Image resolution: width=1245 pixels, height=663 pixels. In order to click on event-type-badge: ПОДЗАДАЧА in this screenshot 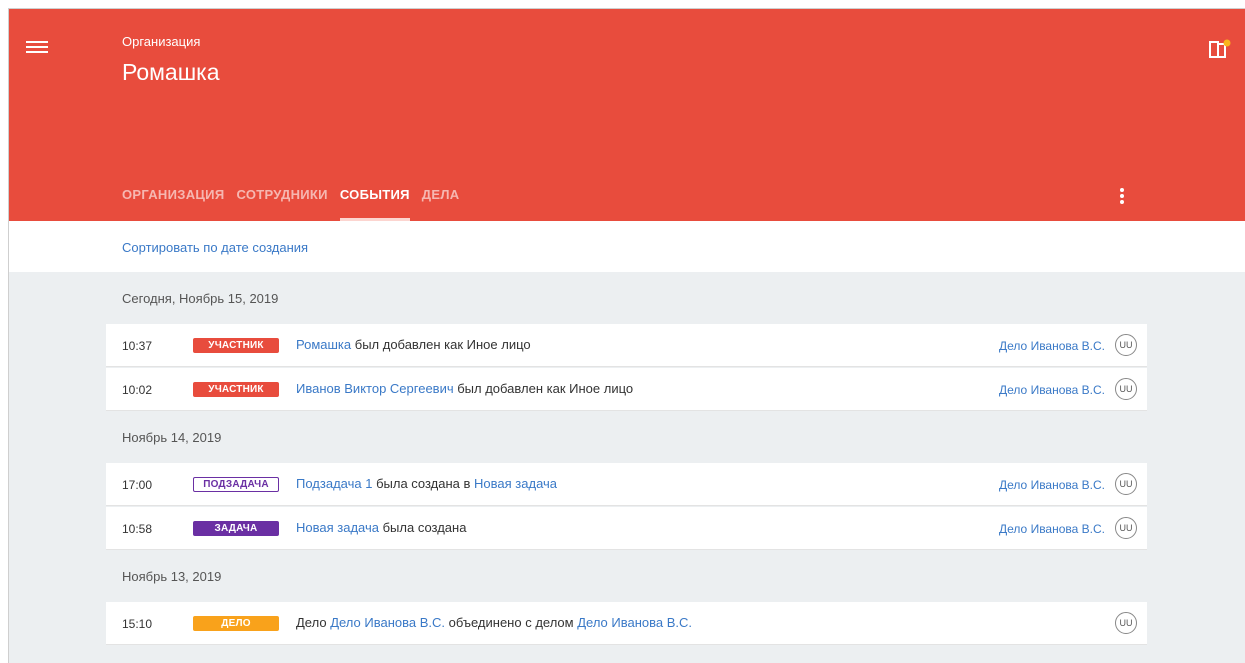, I will do `click(236, 484)`.